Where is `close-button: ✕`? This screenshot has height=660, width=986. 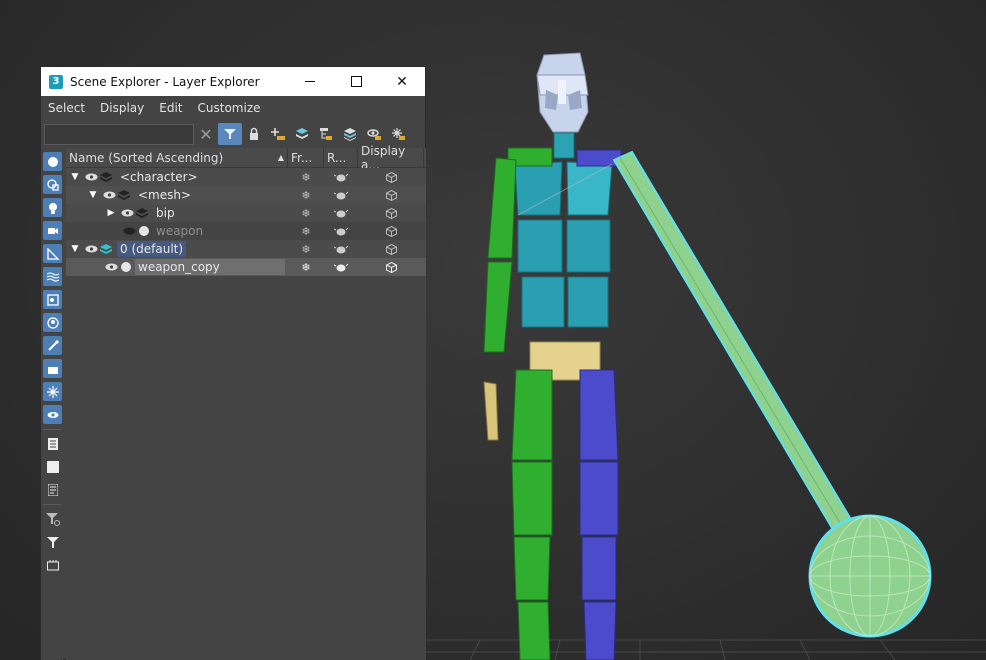
close-button: ✕ is located at coordinates (402, 81).